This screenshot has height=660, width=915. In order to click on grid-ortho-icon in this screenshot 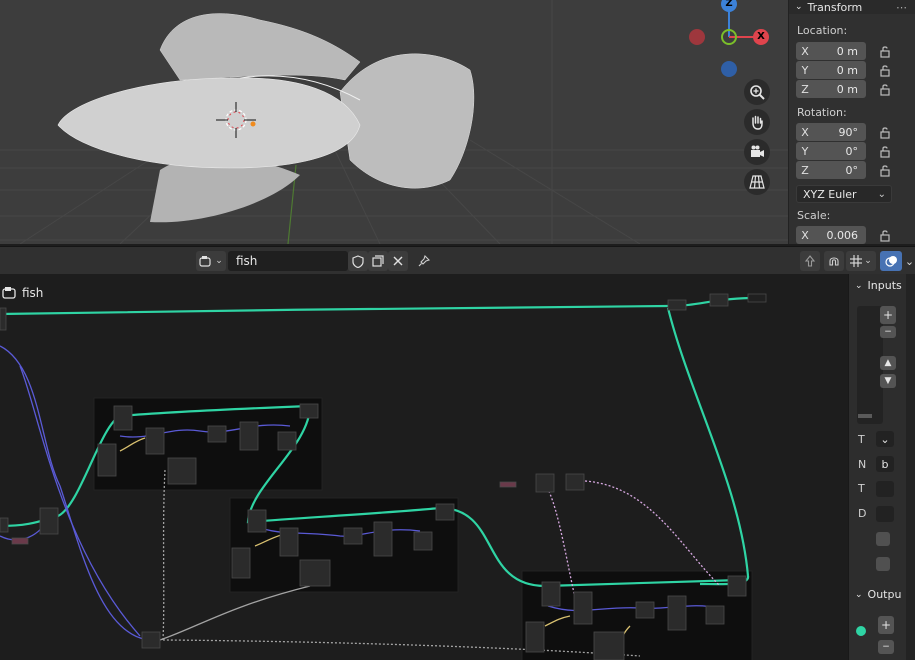, I will do `click(757, 182)`.